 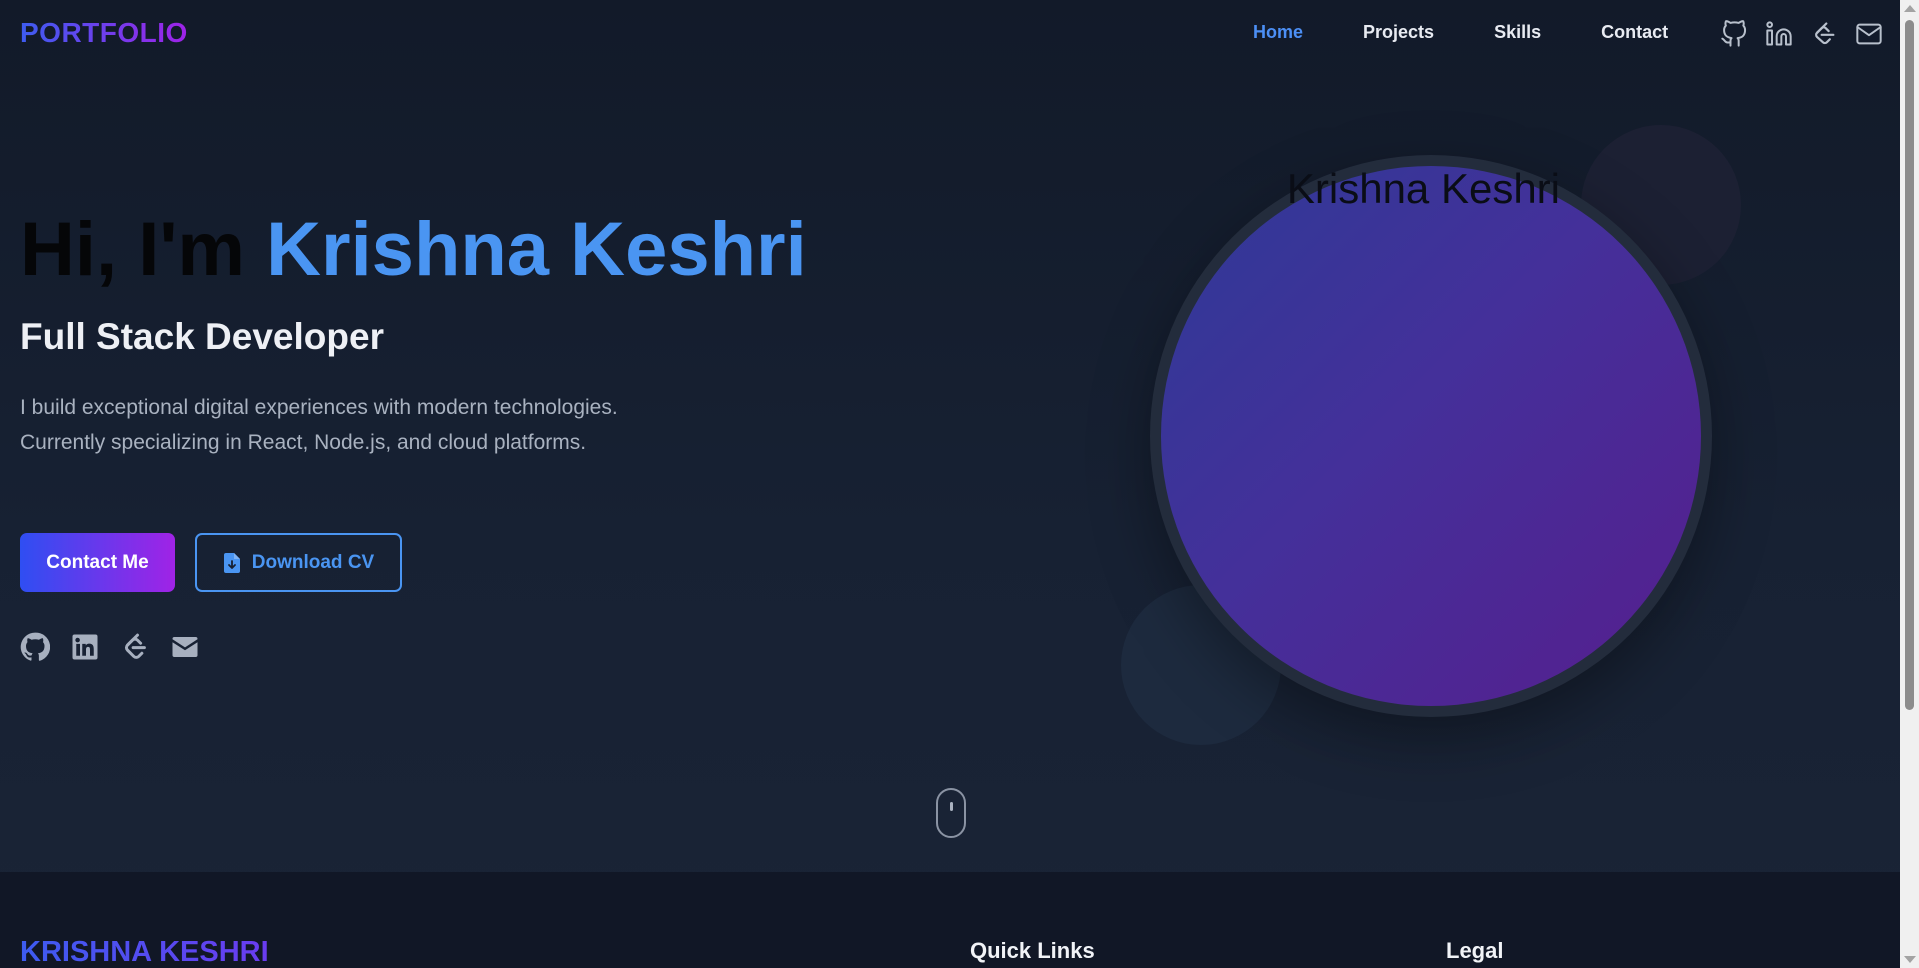 What do you see at coordinates (232, 562) in the screenshot?
I see `file-download-icon` at bounding box center [232, 562].